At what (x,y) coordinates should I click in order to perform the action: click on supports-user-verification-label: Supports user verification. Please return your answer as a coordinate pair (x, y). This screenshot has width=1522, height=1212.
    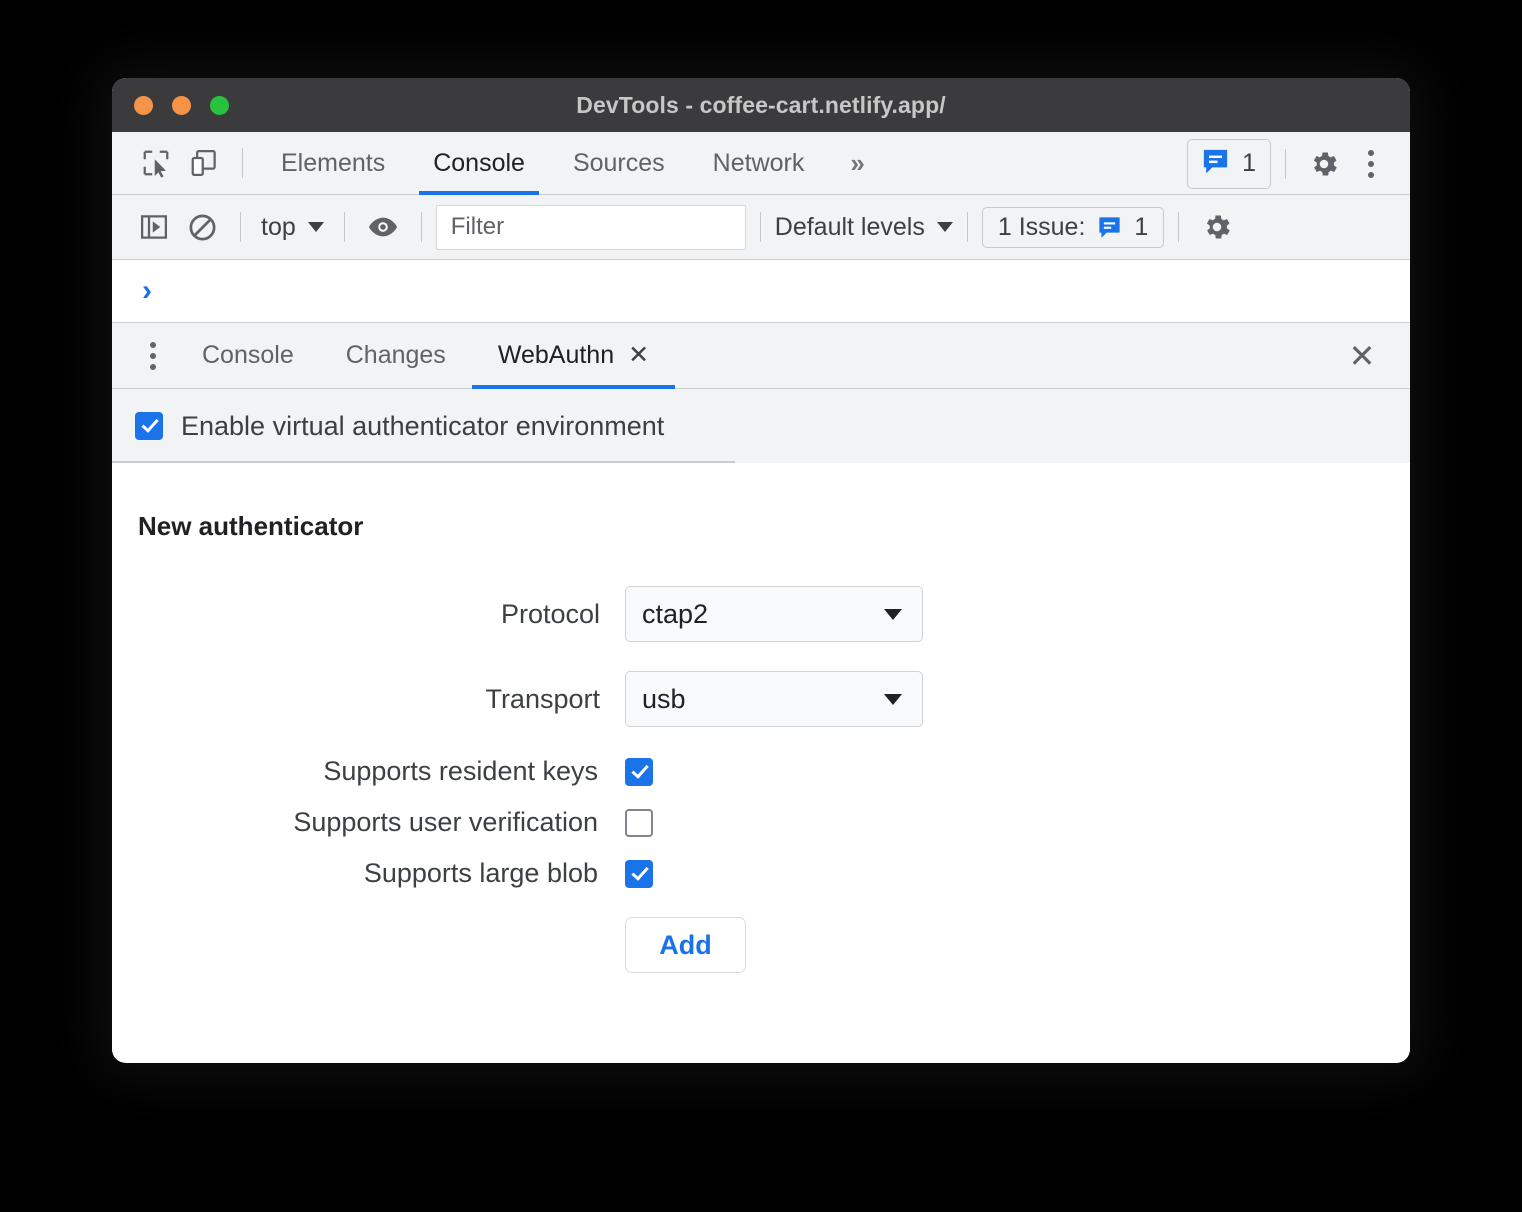
    Looking at the image, I should click on (445, 822).